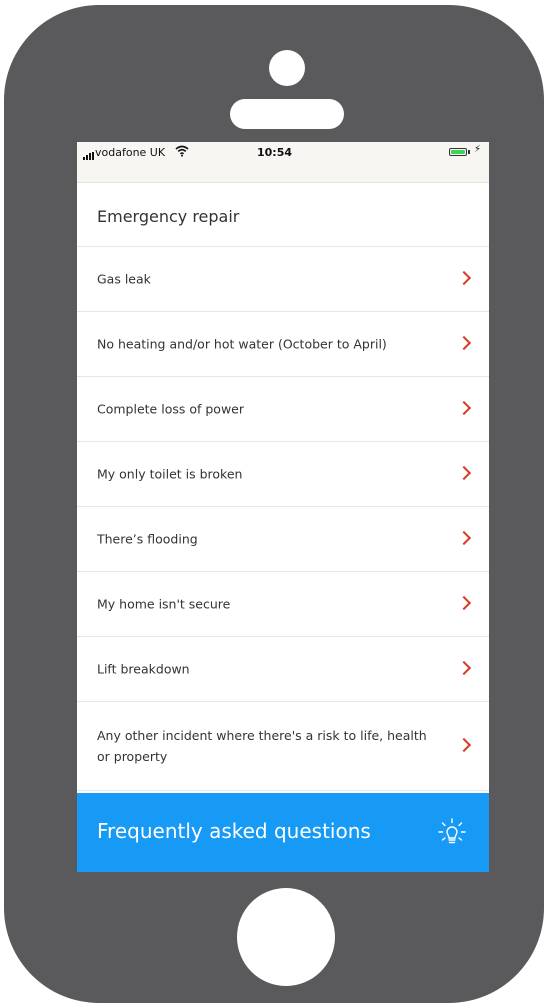 This screenshot has width=549, height=1006. I want to click on faq-button: Frequently asked questions, so click(283, 832).